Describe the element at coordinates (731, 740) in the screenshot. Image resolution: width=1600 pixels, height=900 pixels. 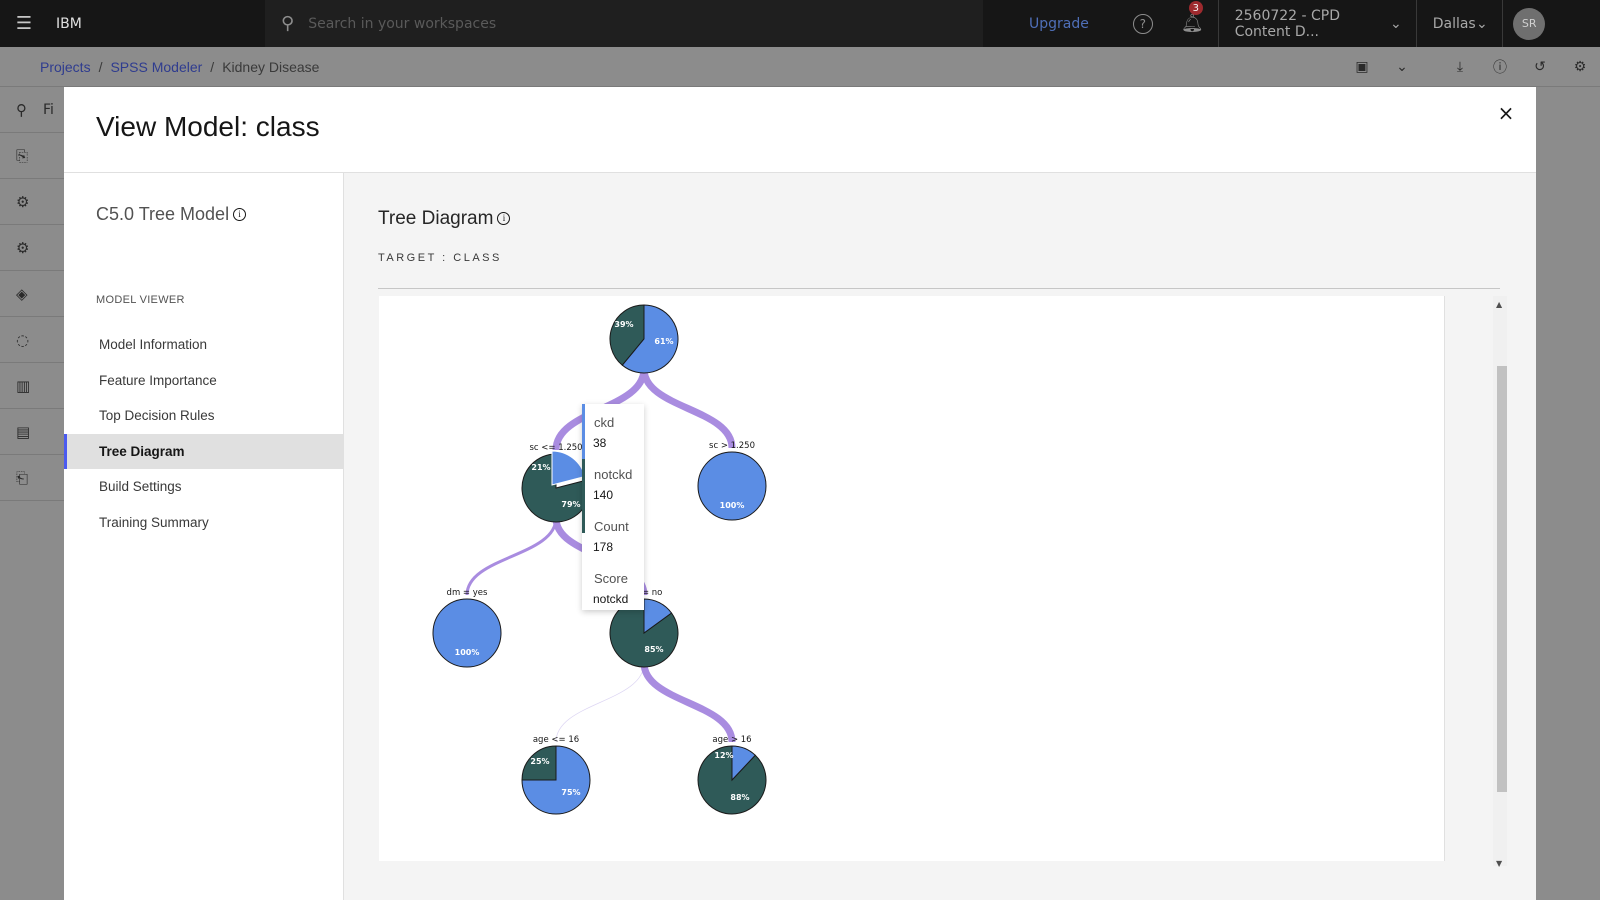
I see `split-condition-label: age > 16` at that location.